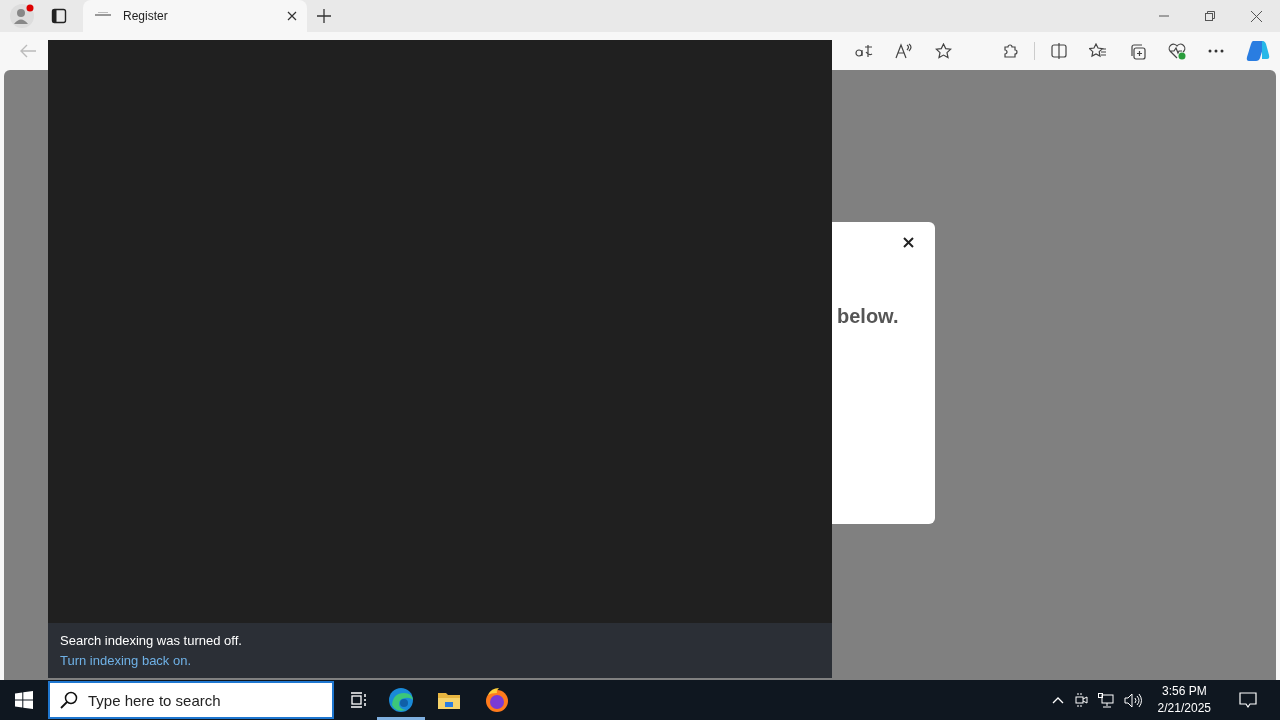  Describe the element at coordinates (1105, 700) in the screenshot. I see `network-icon` at that location.